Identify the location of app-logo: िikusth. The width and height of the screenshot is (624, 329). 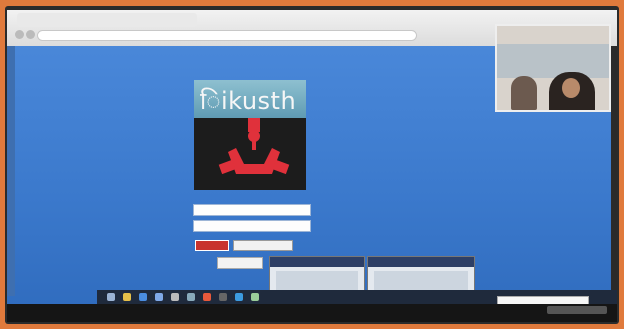
(250, 135).